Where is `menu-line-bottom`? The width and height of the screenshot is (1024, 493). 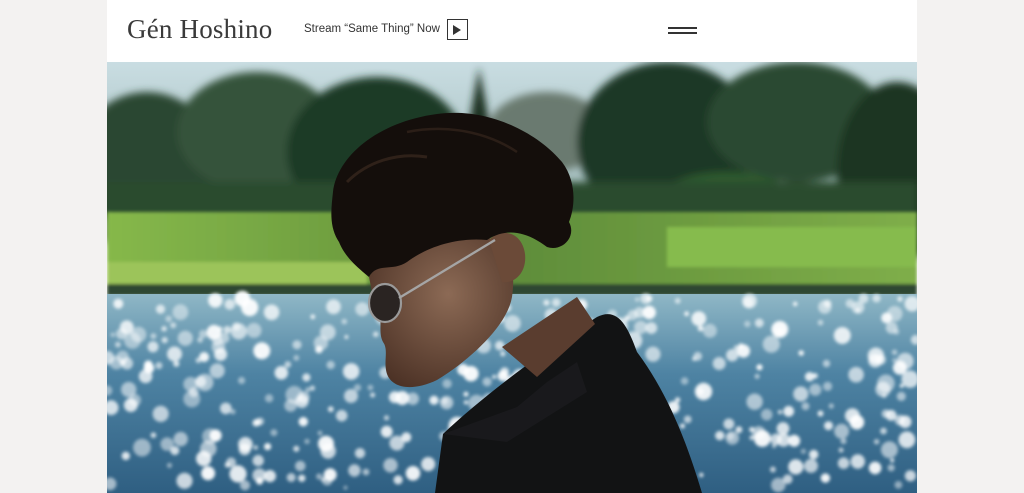
menu-line-bottom is located at coordinates (682, 33).